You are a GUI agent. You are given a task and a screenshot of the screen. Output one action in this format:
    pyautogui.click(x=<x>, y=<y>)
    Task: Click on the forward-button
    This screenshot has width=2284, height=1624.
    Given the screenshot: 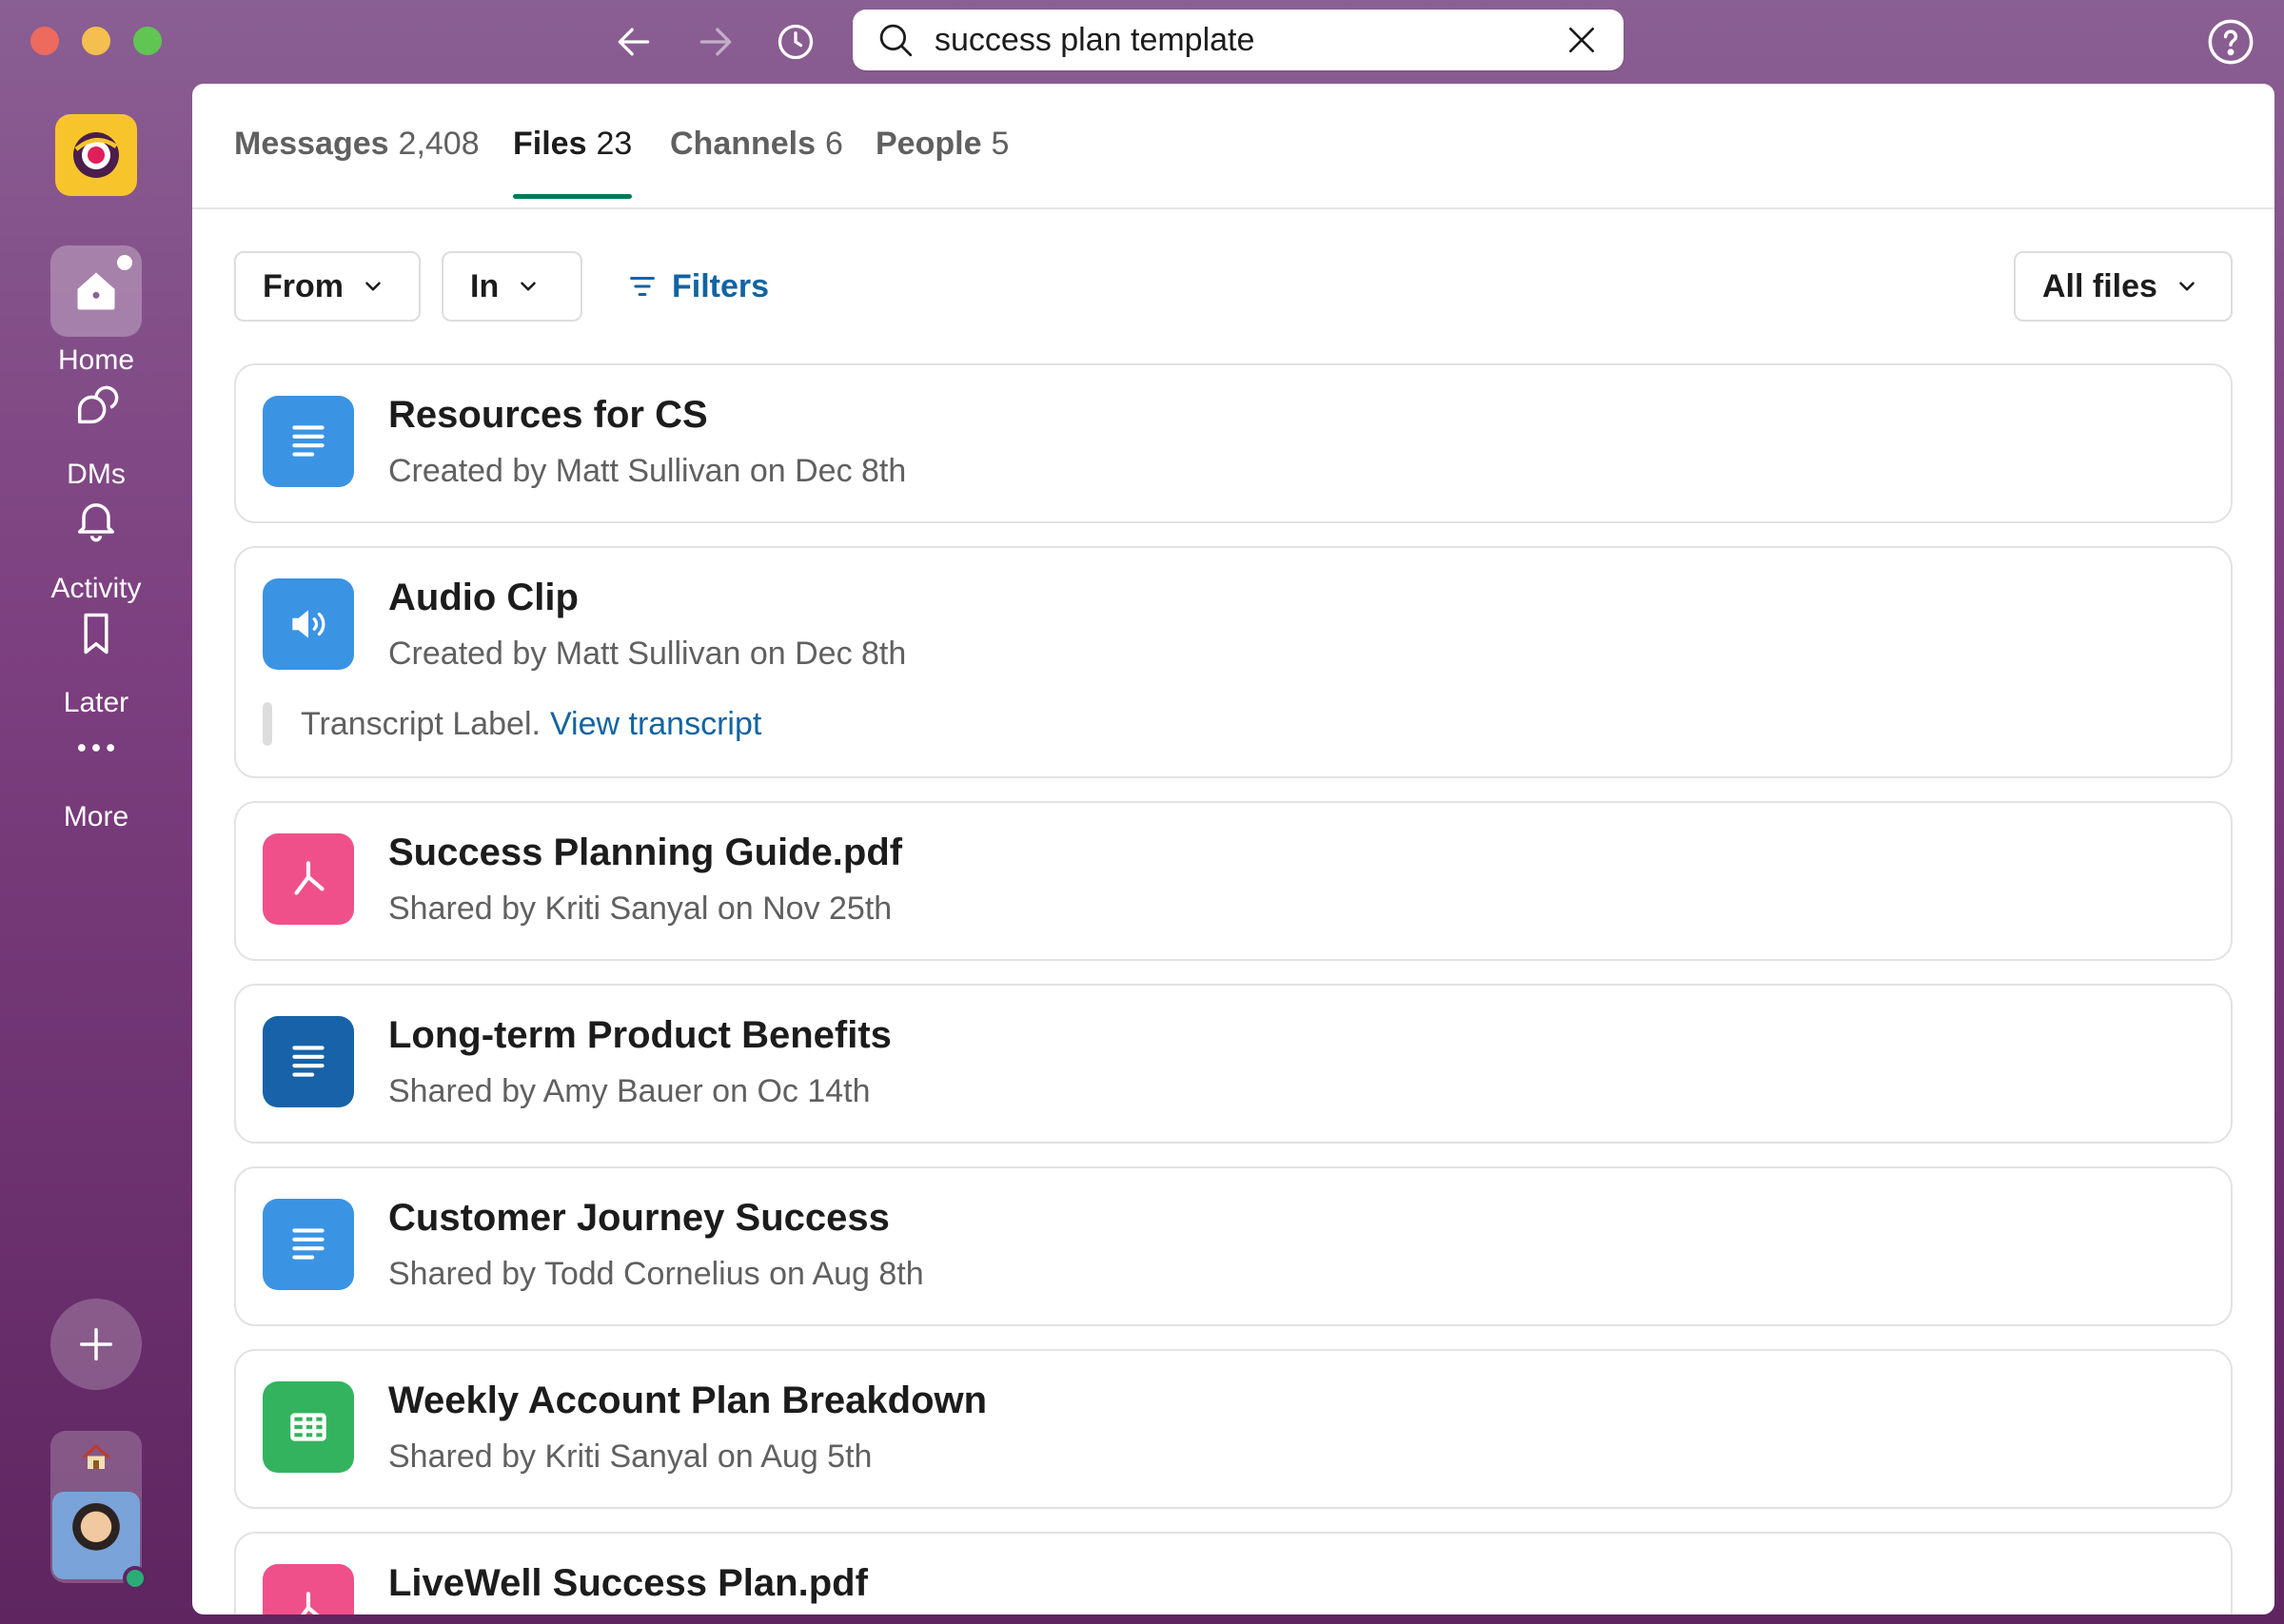 What is the action you would take?
    pyautogui.click(x=715, y=41)
    